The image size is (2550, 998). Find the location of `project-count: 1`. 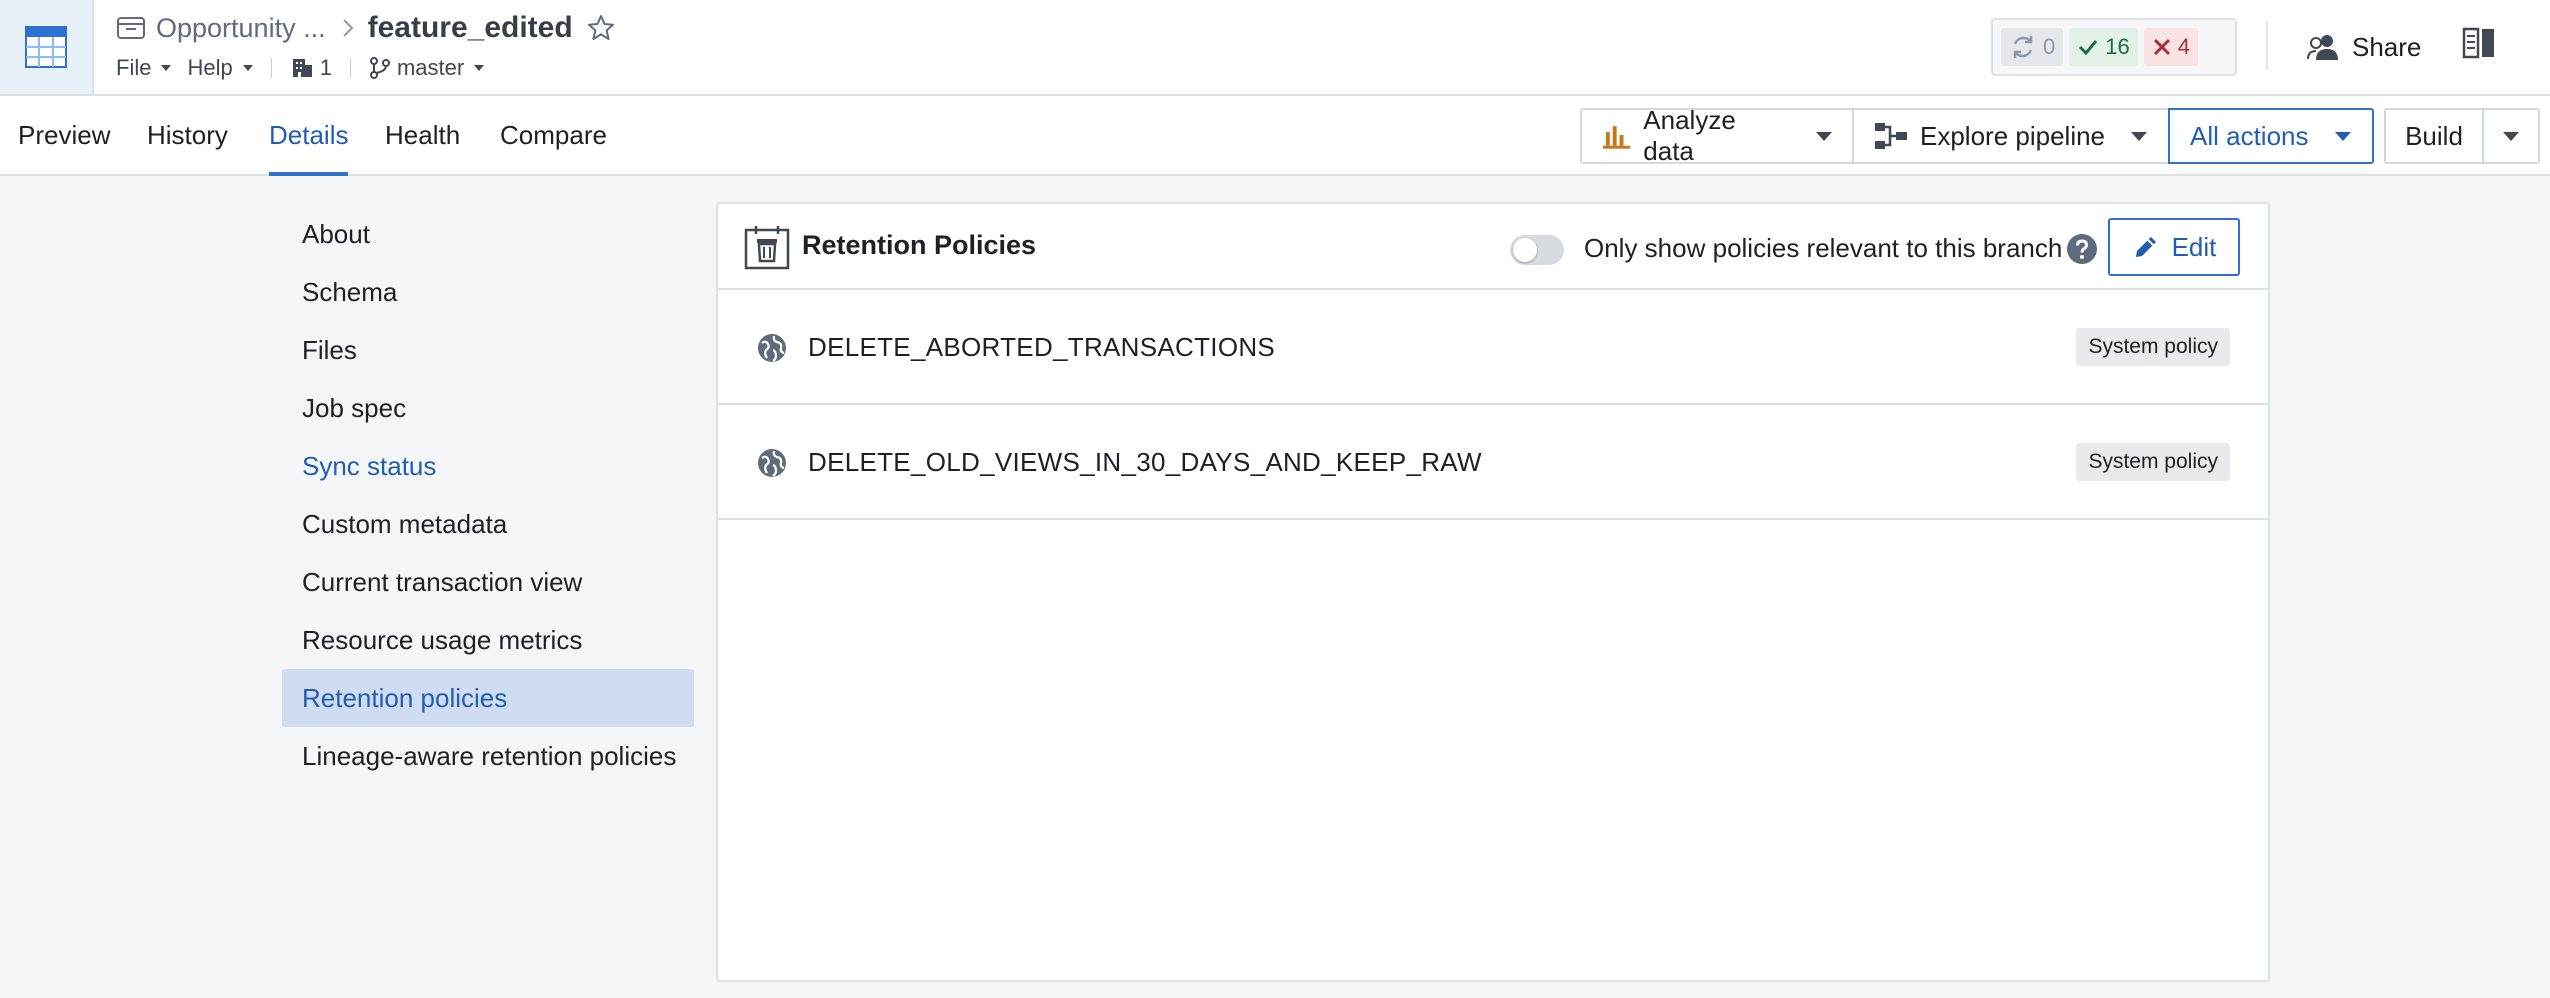

project-count: 1 is located at coordinates (311, 68).